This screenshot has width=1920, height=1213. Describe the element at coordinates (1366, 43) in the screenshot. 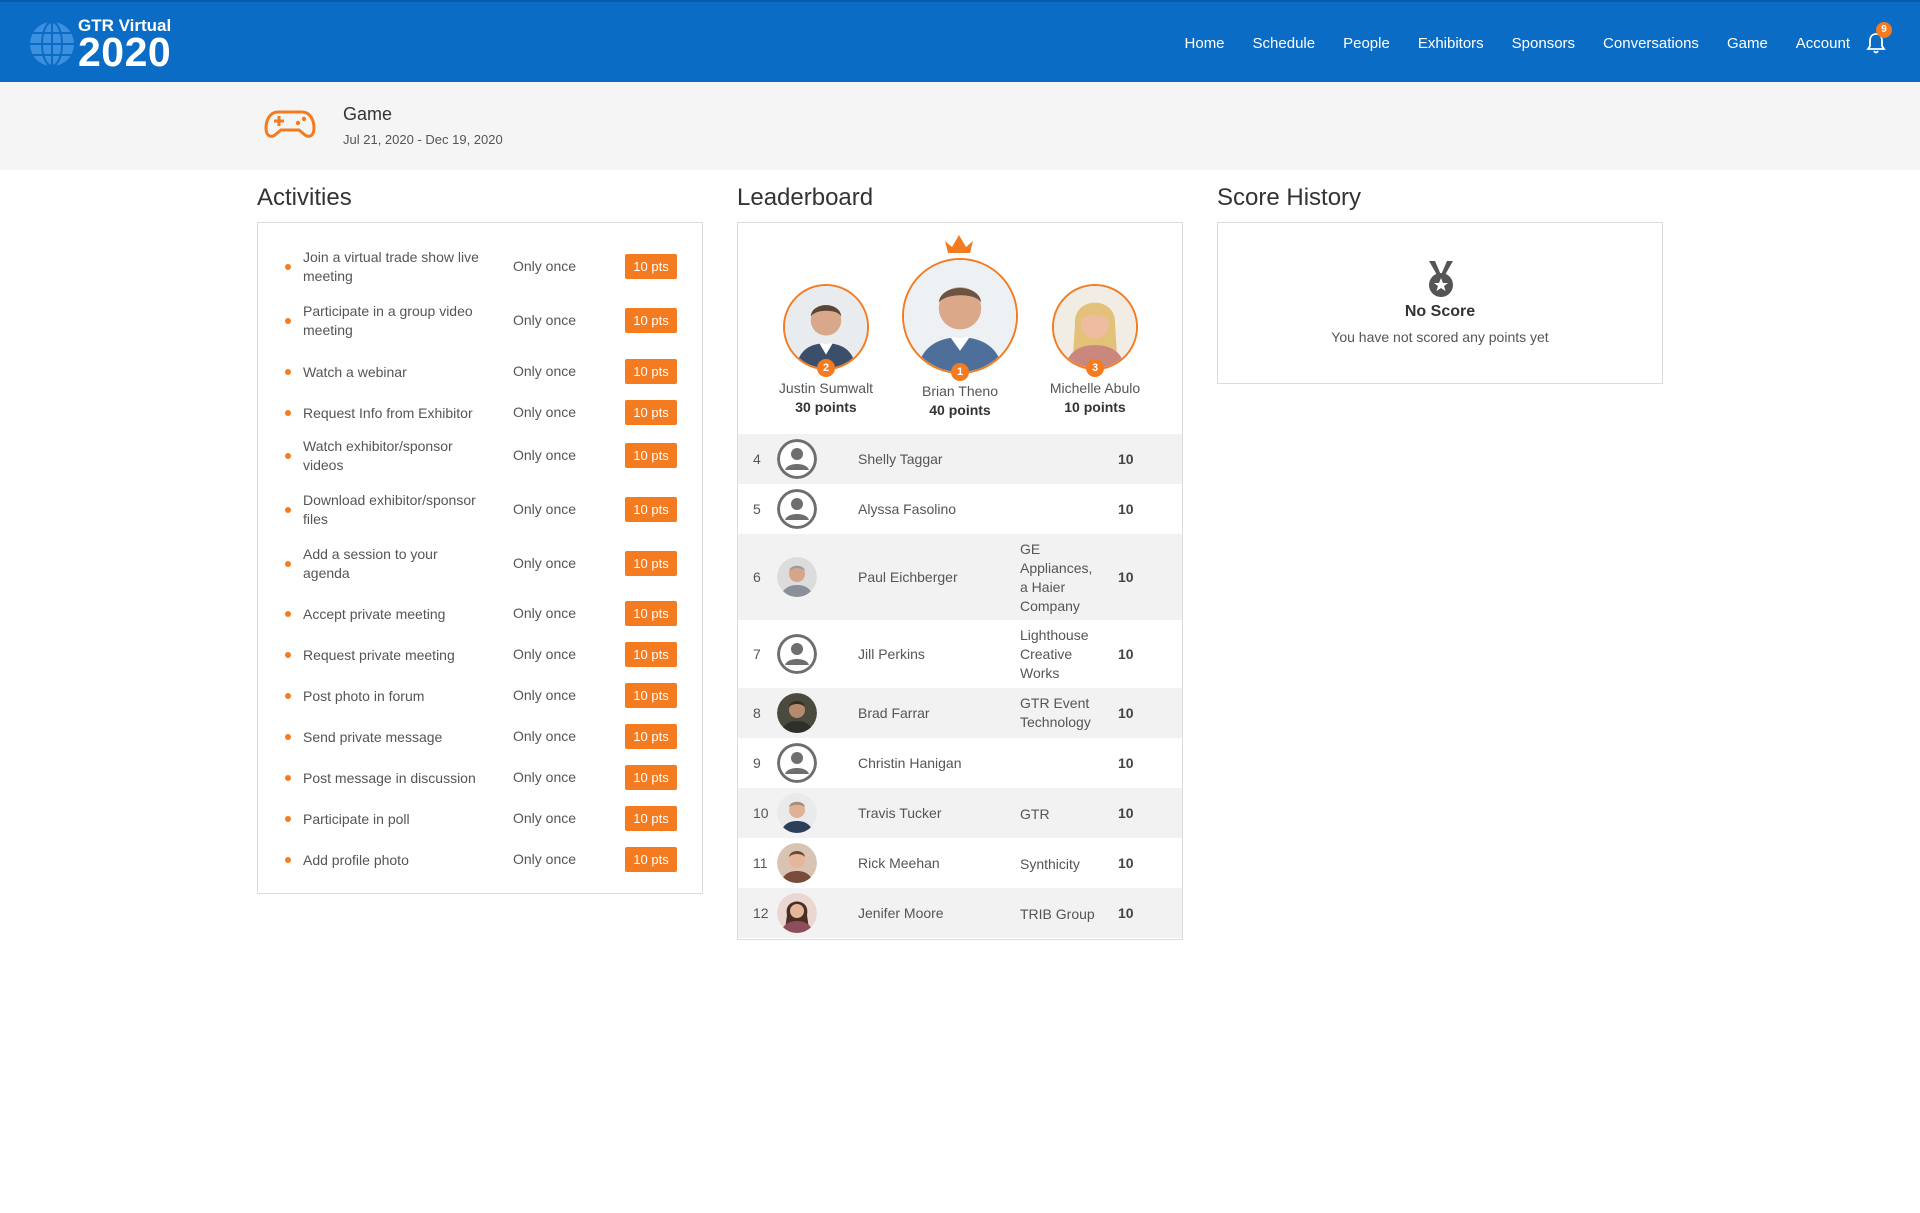

I see `nav-people: People` at that location.